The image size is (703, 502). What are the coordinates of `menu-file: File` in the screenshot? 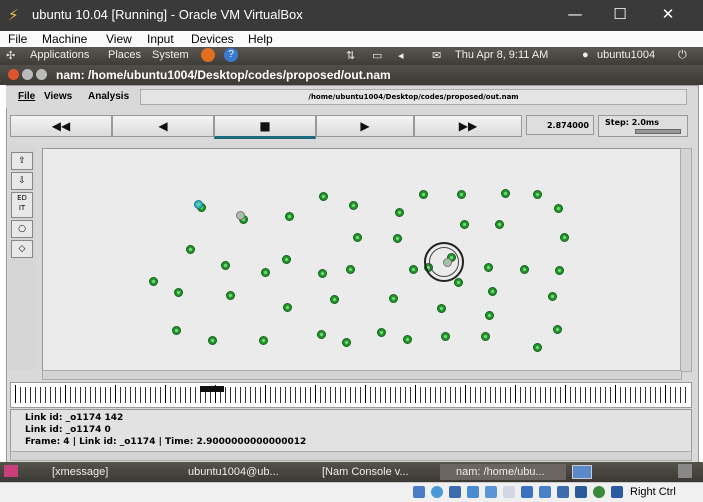 It's located at (17, 39).